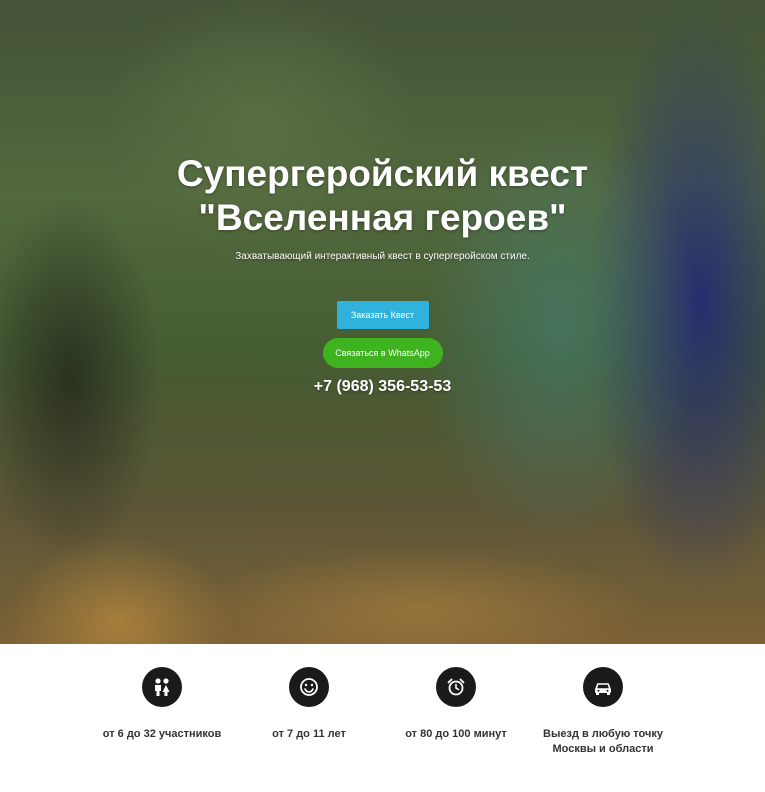 Image resolution: width=765 pixels, height=792 pixels. Describe the element at coordinates (382, 387) in the screenshot. I see `phone-number: +7 (968) 356-53-53` at that location.